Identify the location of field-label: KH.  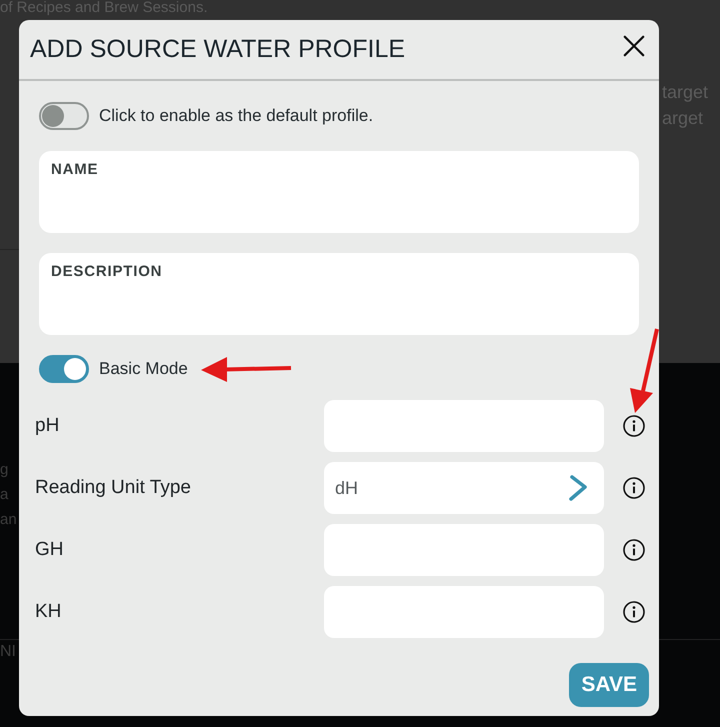
(48, 612).